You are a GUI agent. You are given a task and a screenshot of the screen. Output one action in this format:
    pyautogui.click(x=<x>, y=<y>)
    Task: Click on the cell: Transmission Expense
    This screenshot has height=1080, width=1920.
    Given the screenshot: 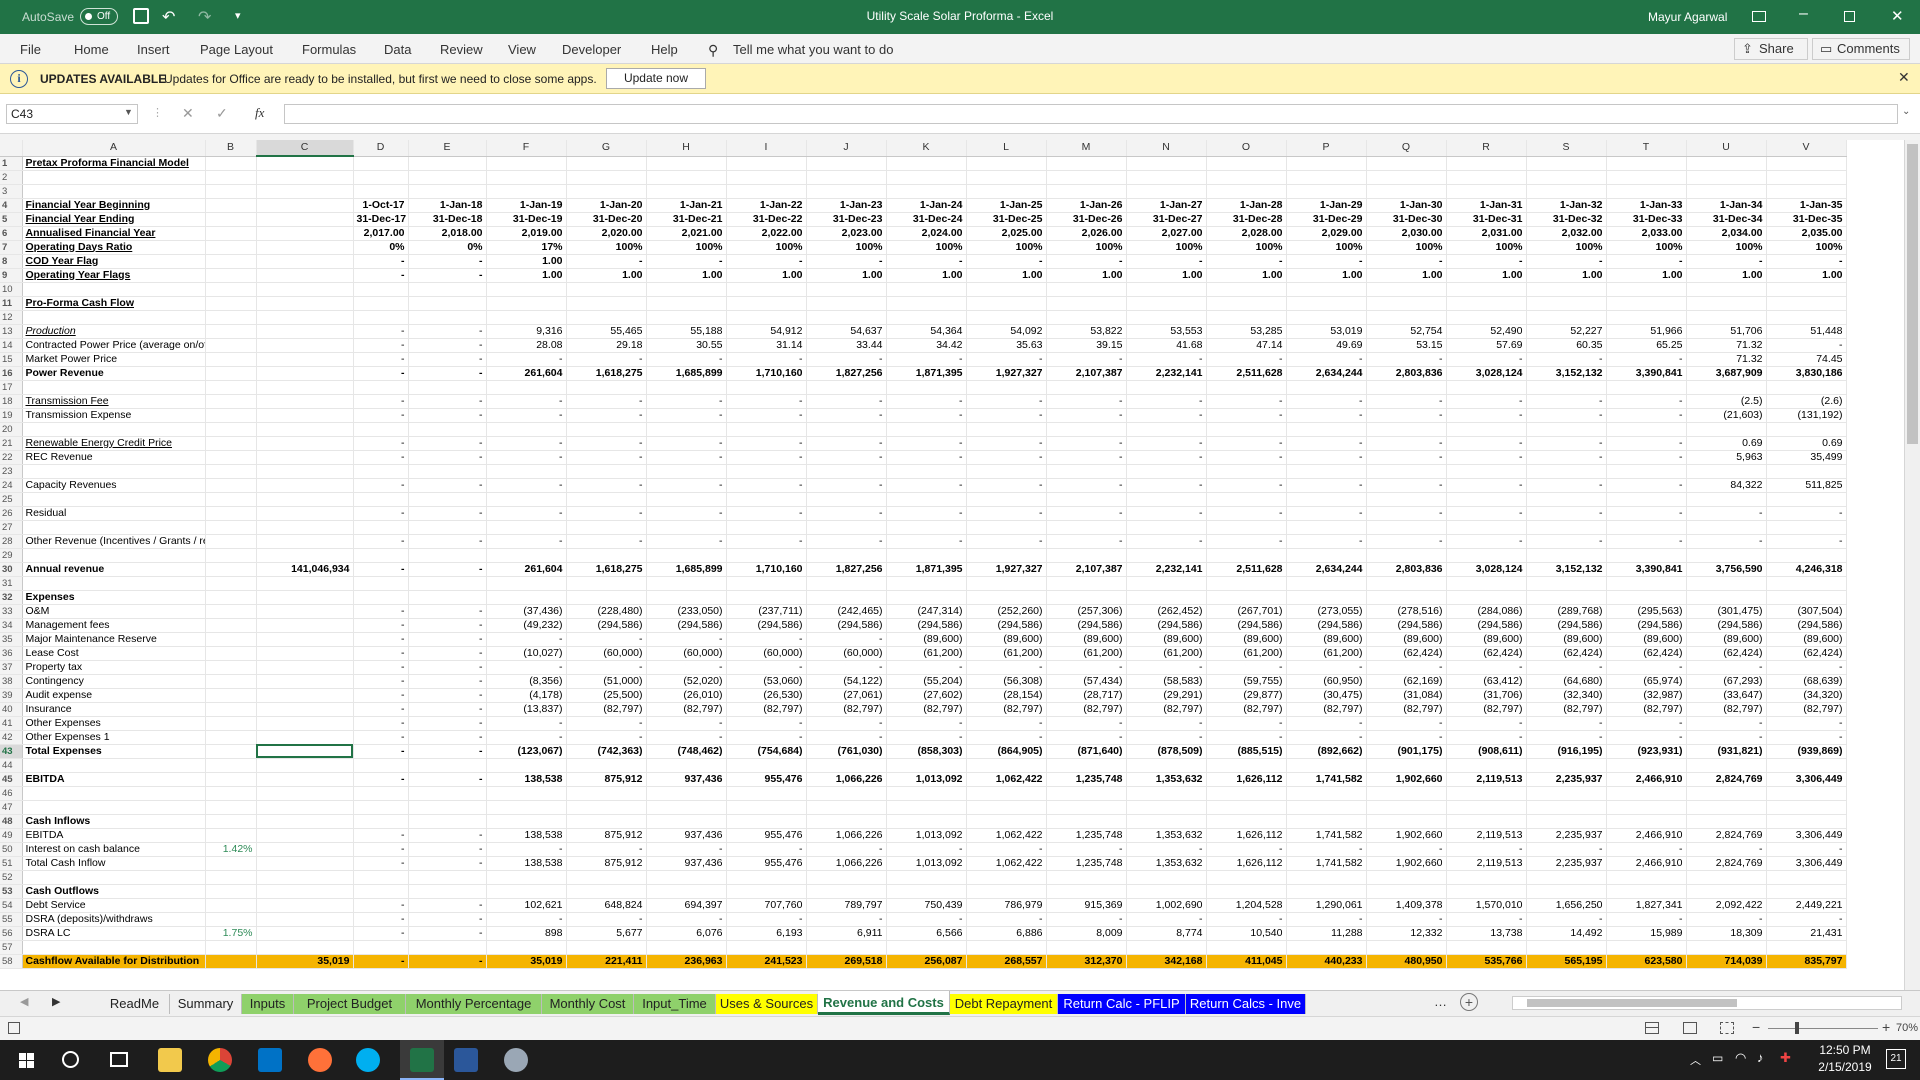 What is the action you would take?
    pyautogui.click(x=114, y=415)
    